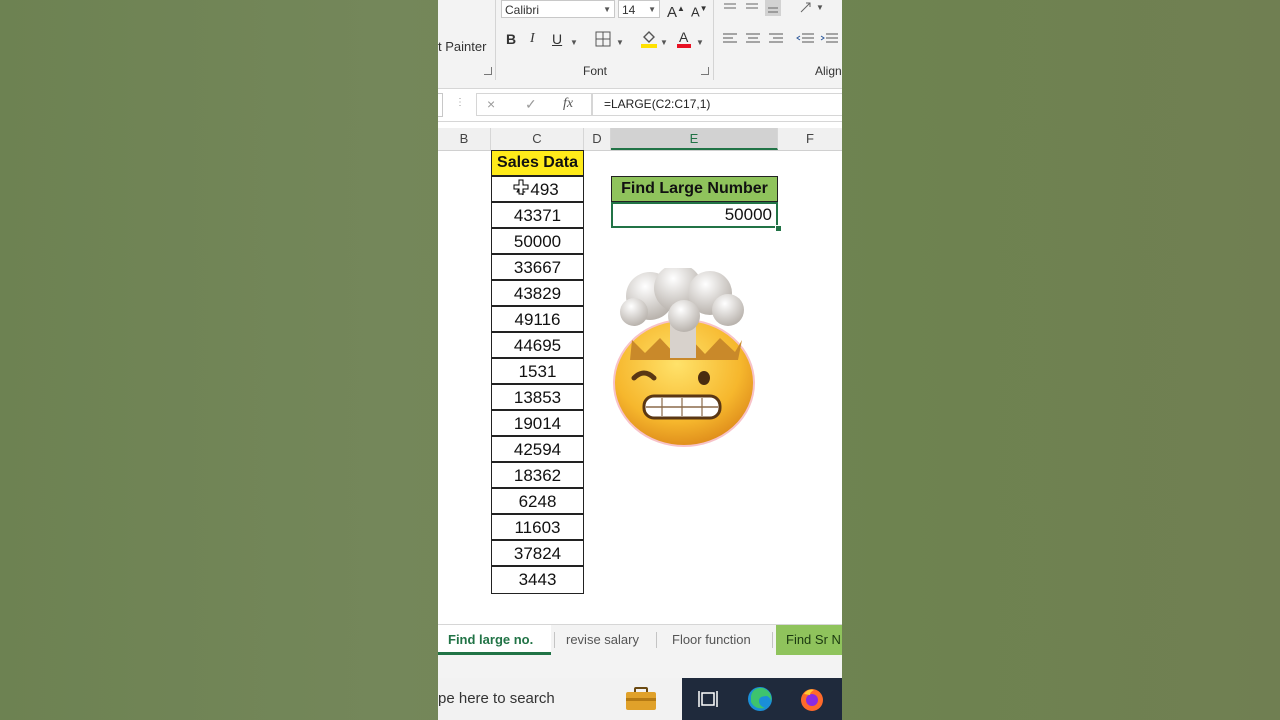 This screenshot has height=720, width=1280. What do you see at coordinates (464, 139) in the screenshot?
I see `column-header-b: B` at bounding box center [464, 139].